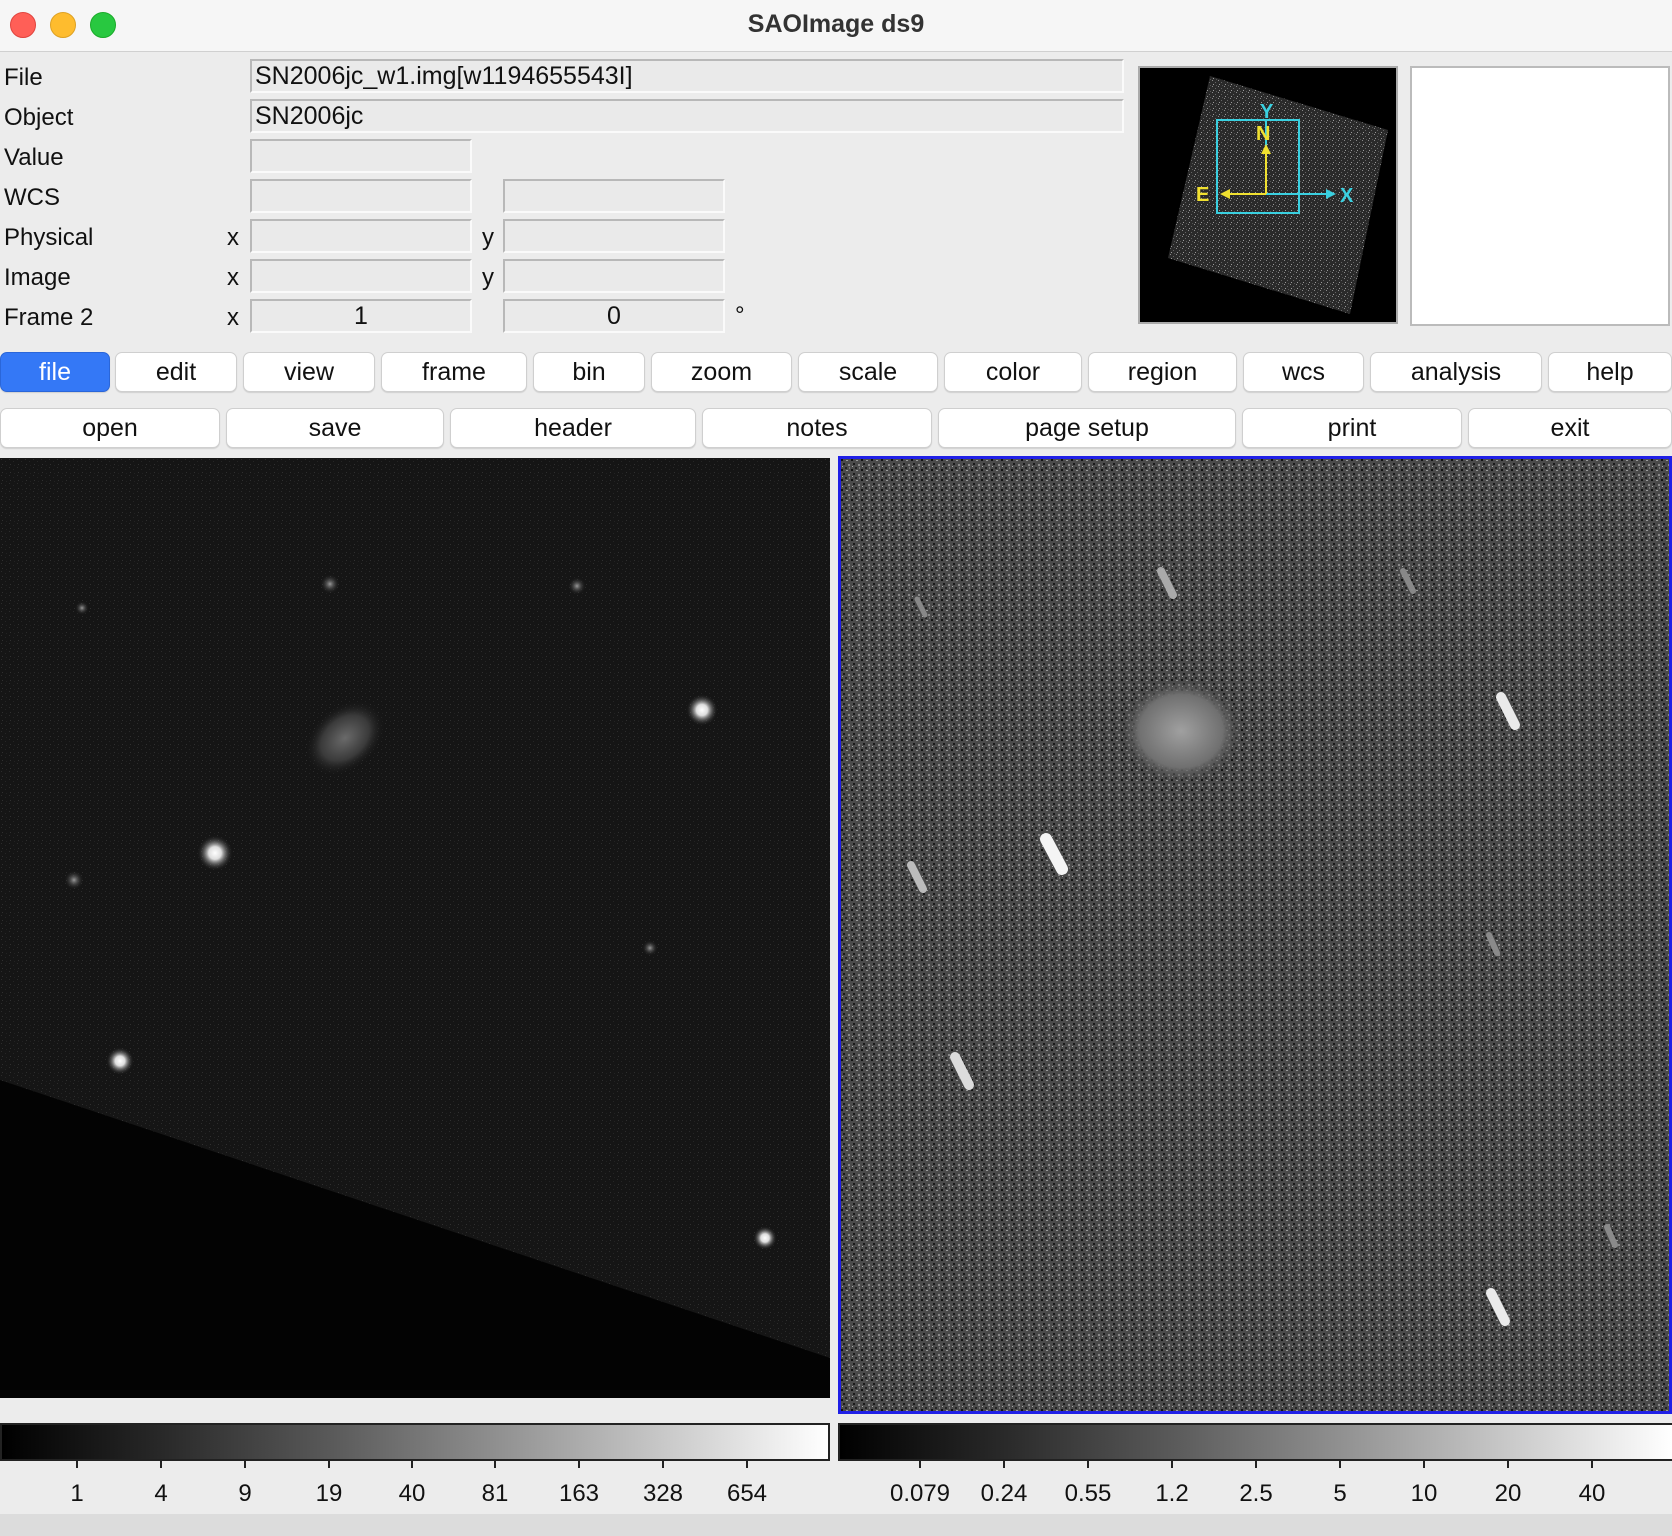  Describe the element at coordinates (55, 372) in the screenshot. I see `menu-file-button: file` at that location.